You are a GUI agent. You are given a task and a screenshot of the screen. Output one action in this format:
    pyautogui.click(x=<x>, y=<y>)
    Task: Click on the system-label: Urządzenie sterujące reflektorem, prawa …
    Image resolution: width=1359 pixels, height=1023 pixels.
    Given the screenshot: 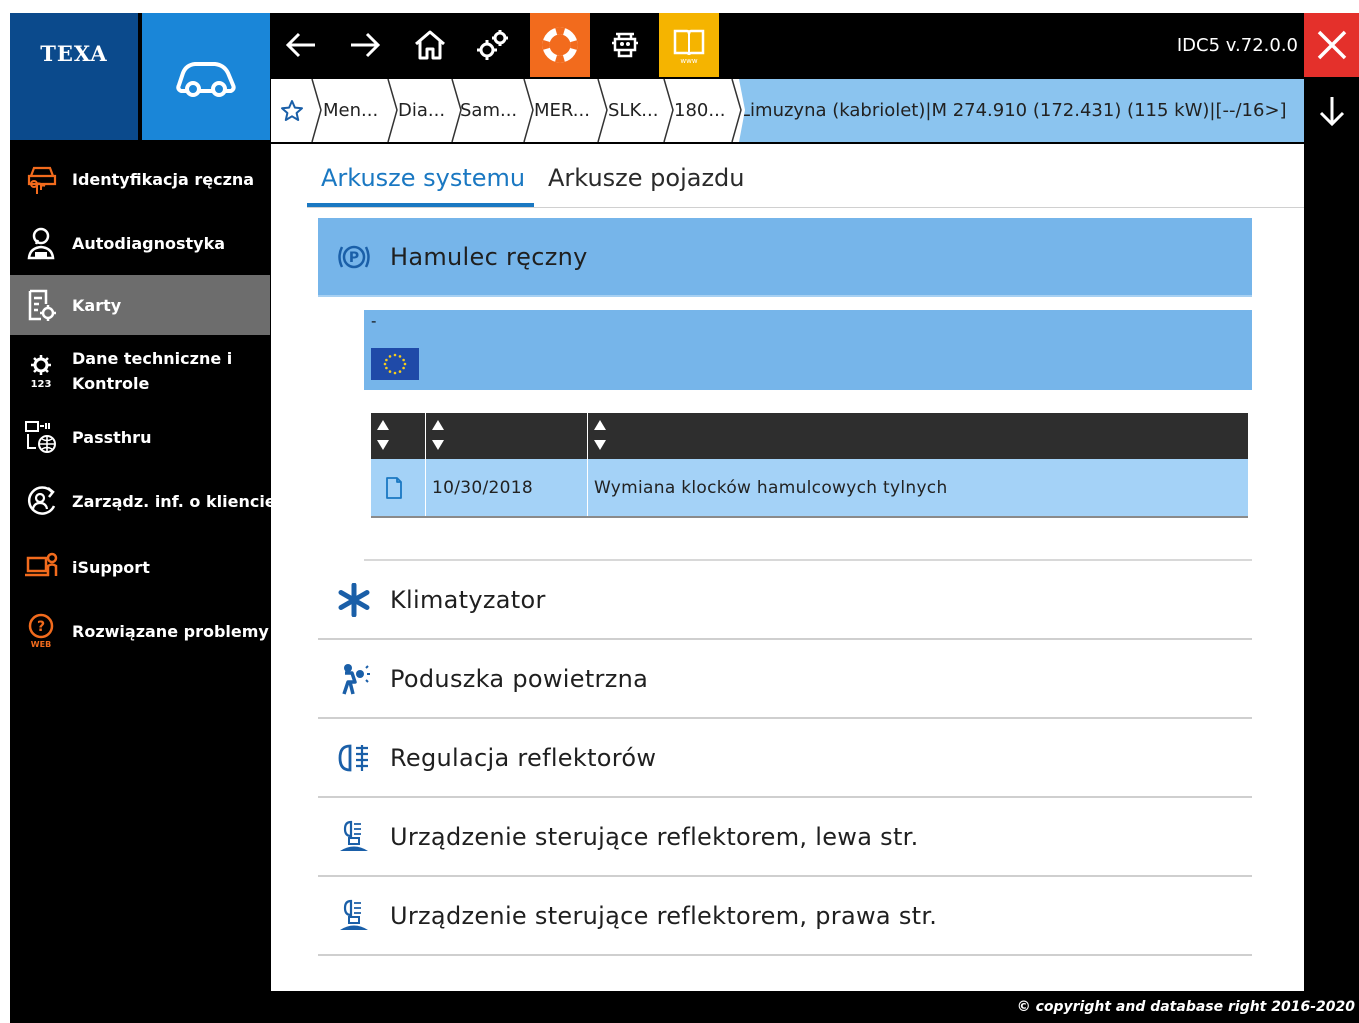 What is the action you would take?
    pyautogui.click(x=664, y=915)
    